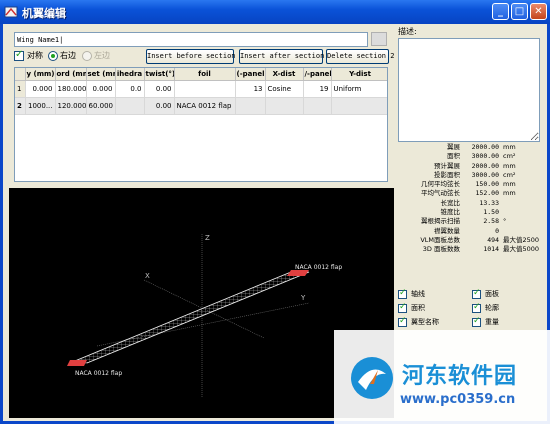 The height and width of the screenshot is (424, 550). I want to click on column-header: twist(°), so click(159, 74).